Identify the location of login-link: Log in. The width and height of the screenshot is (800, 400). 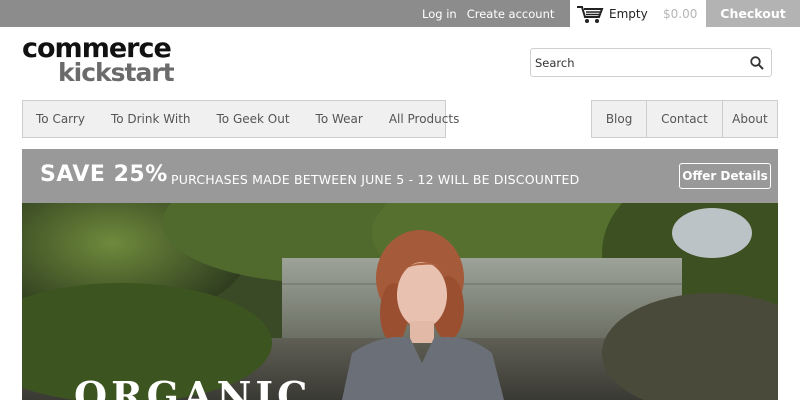
(439, 14).